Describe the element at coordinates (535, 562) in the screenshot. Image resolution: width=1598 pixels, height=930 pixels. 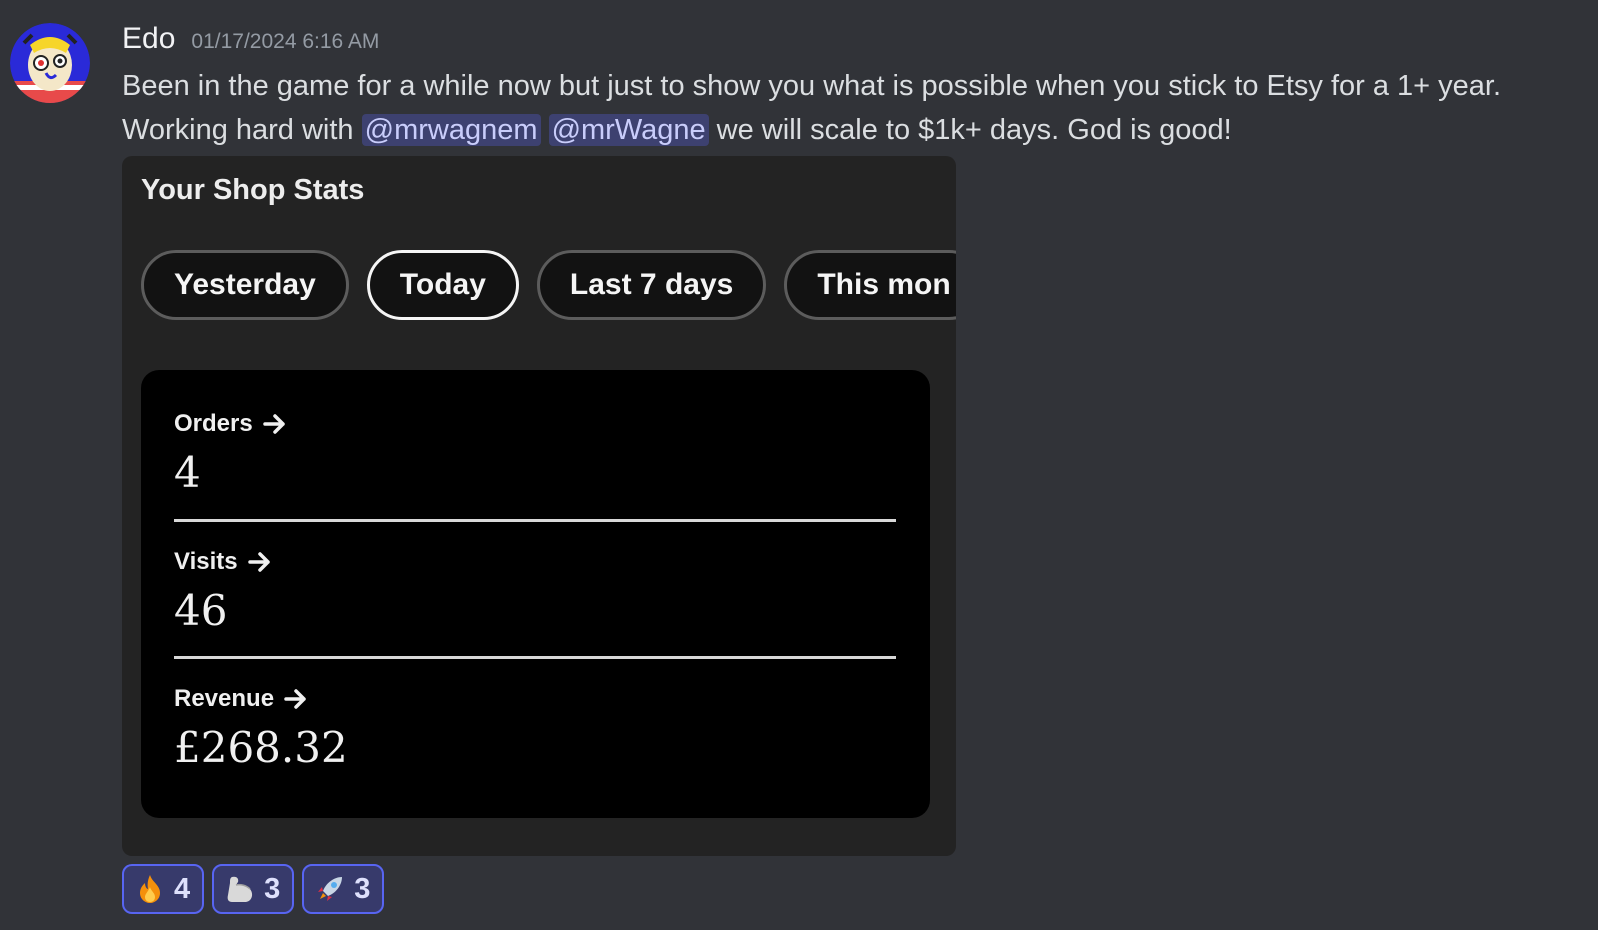
I see `stat-label-row: Visits` at that location.